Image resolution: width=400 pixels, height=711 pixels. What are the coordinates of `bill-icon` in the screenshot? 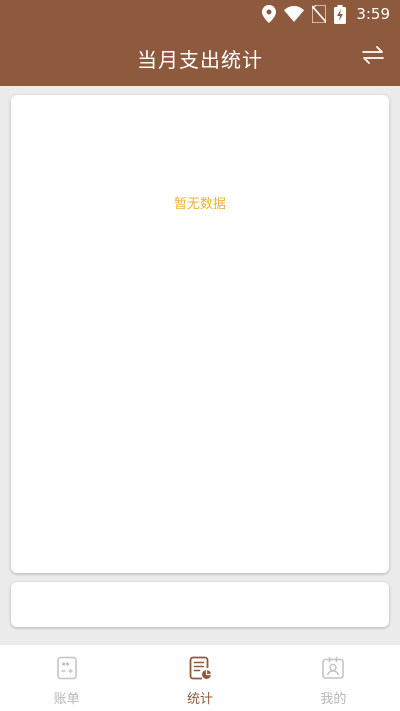 It's located at (66, 668).